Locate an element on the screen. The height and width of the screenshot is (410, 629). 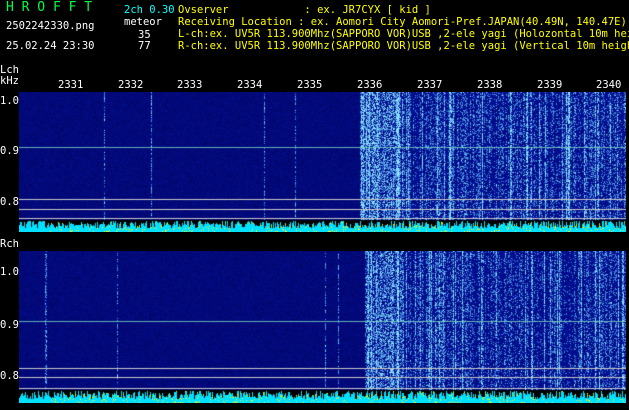
lch-ytick-3: 0.8 is located at coordinates (9, 202).